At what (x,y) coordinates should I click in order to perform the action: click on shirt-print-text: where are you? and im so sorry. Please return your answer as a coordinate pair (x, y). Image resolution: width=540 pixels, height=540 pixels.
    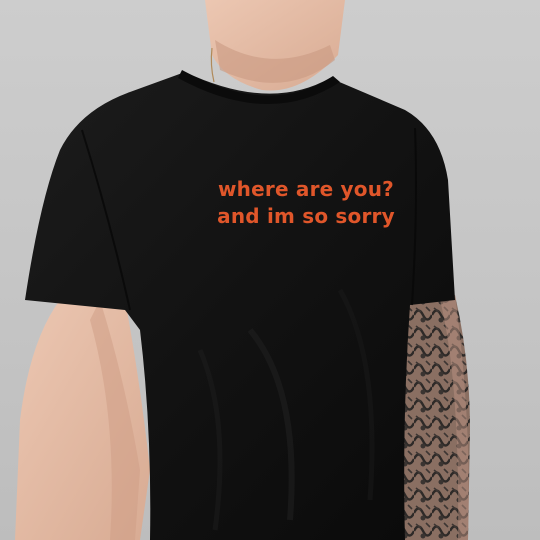
    Looking at the image, I should click on (306, 203).